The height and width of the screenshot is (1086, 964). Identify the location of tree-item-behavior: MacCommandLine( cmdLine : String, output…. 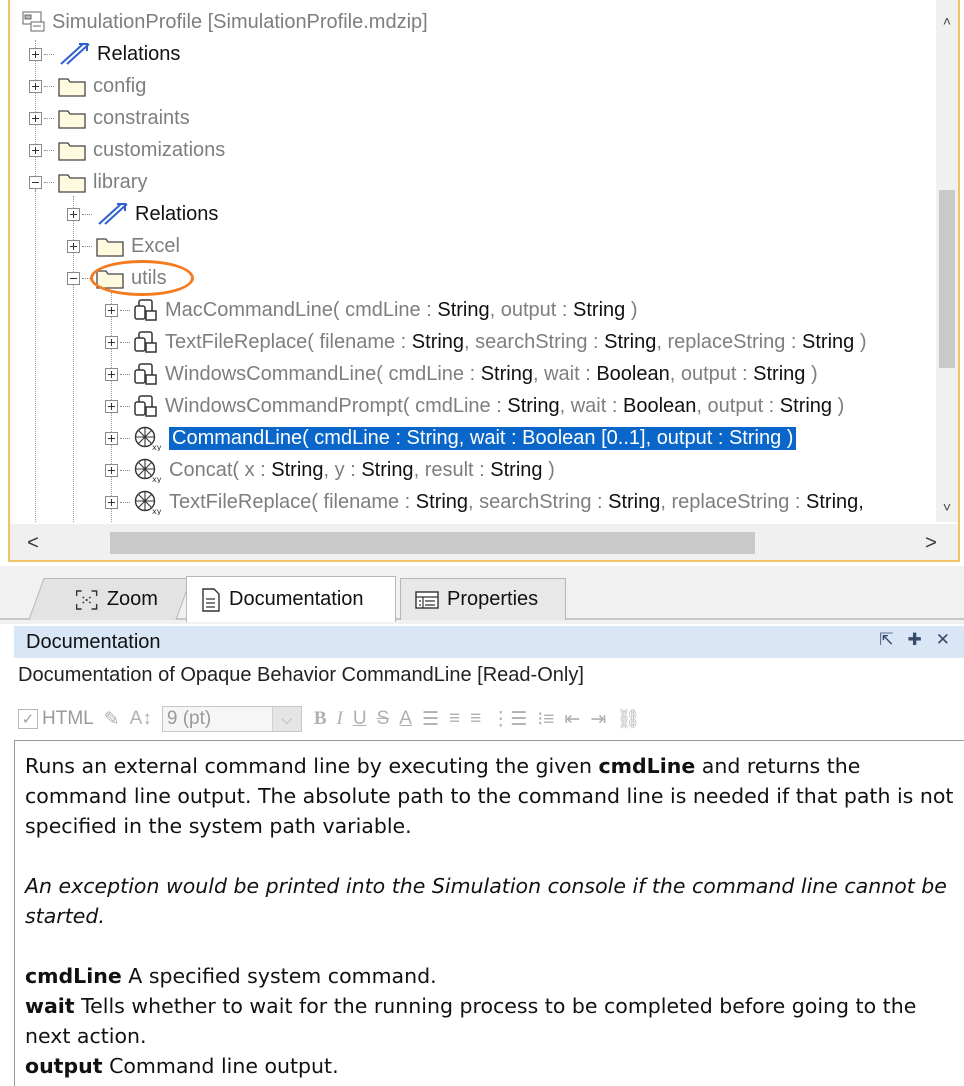
(371, 310).